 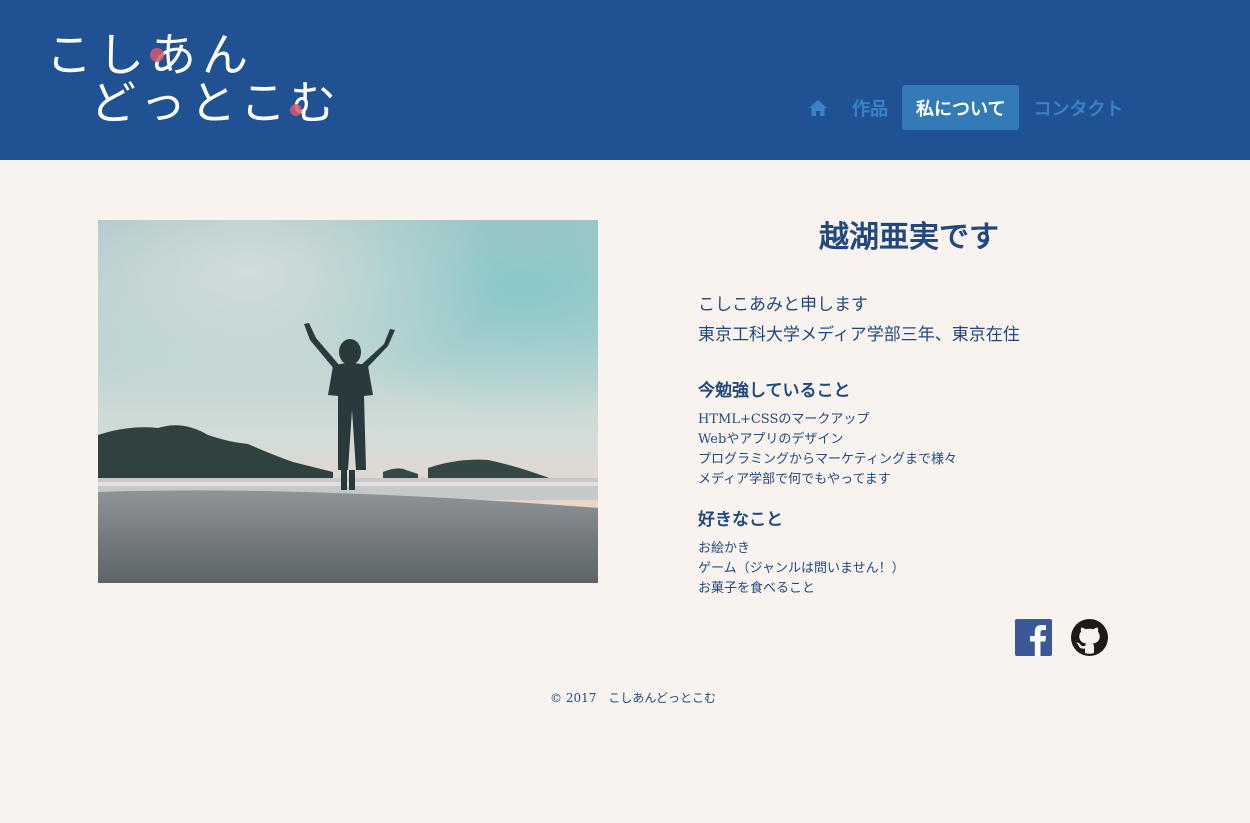 I want to click on like-heading: 好きなこと, so click(x=740, y=520).